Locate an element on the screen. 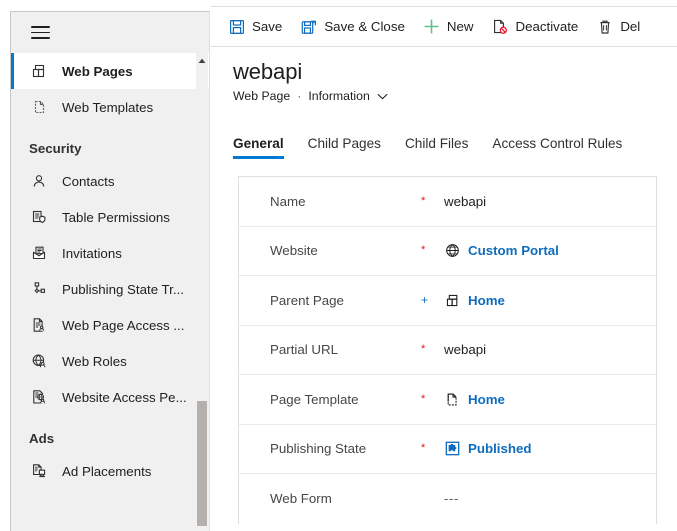 The width and height of the screenshot is (677, 531). sidebar-group-ads: Ads is located at coordinates (42, 438).